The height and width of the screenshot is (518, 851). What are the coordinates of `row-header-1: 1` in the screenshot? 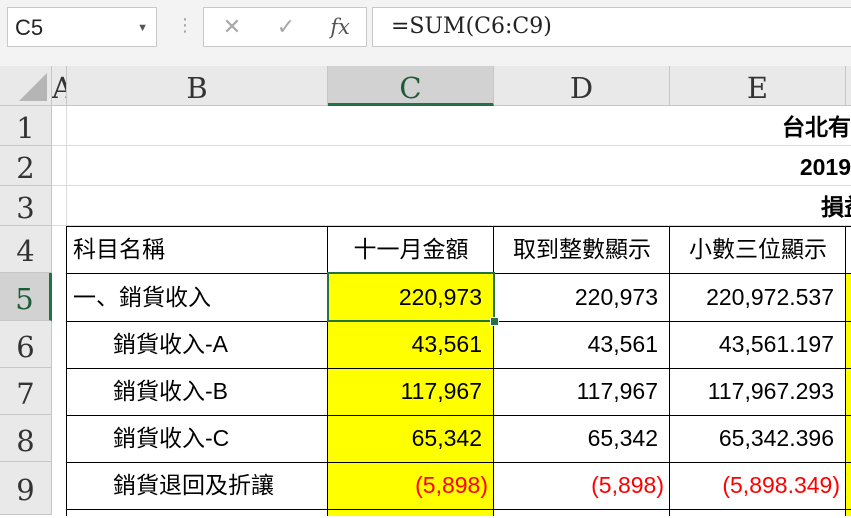 It's located at (26, 126).